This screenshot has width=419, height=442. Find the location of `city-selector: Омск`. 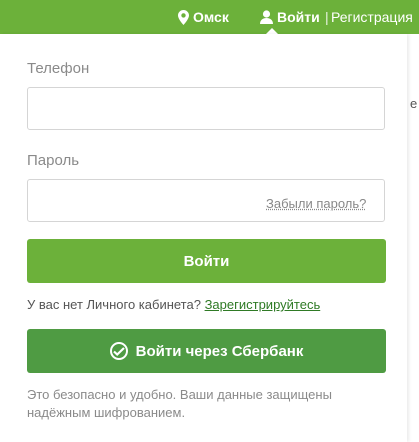

city-selector: Омск is located at coordinates (203, 17).